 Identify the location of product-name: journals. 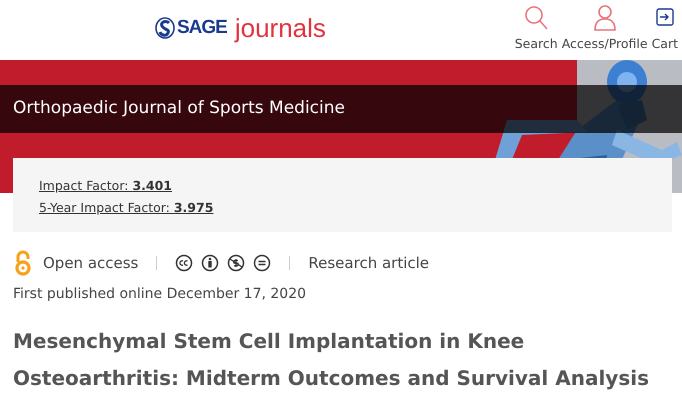
(280, 28).